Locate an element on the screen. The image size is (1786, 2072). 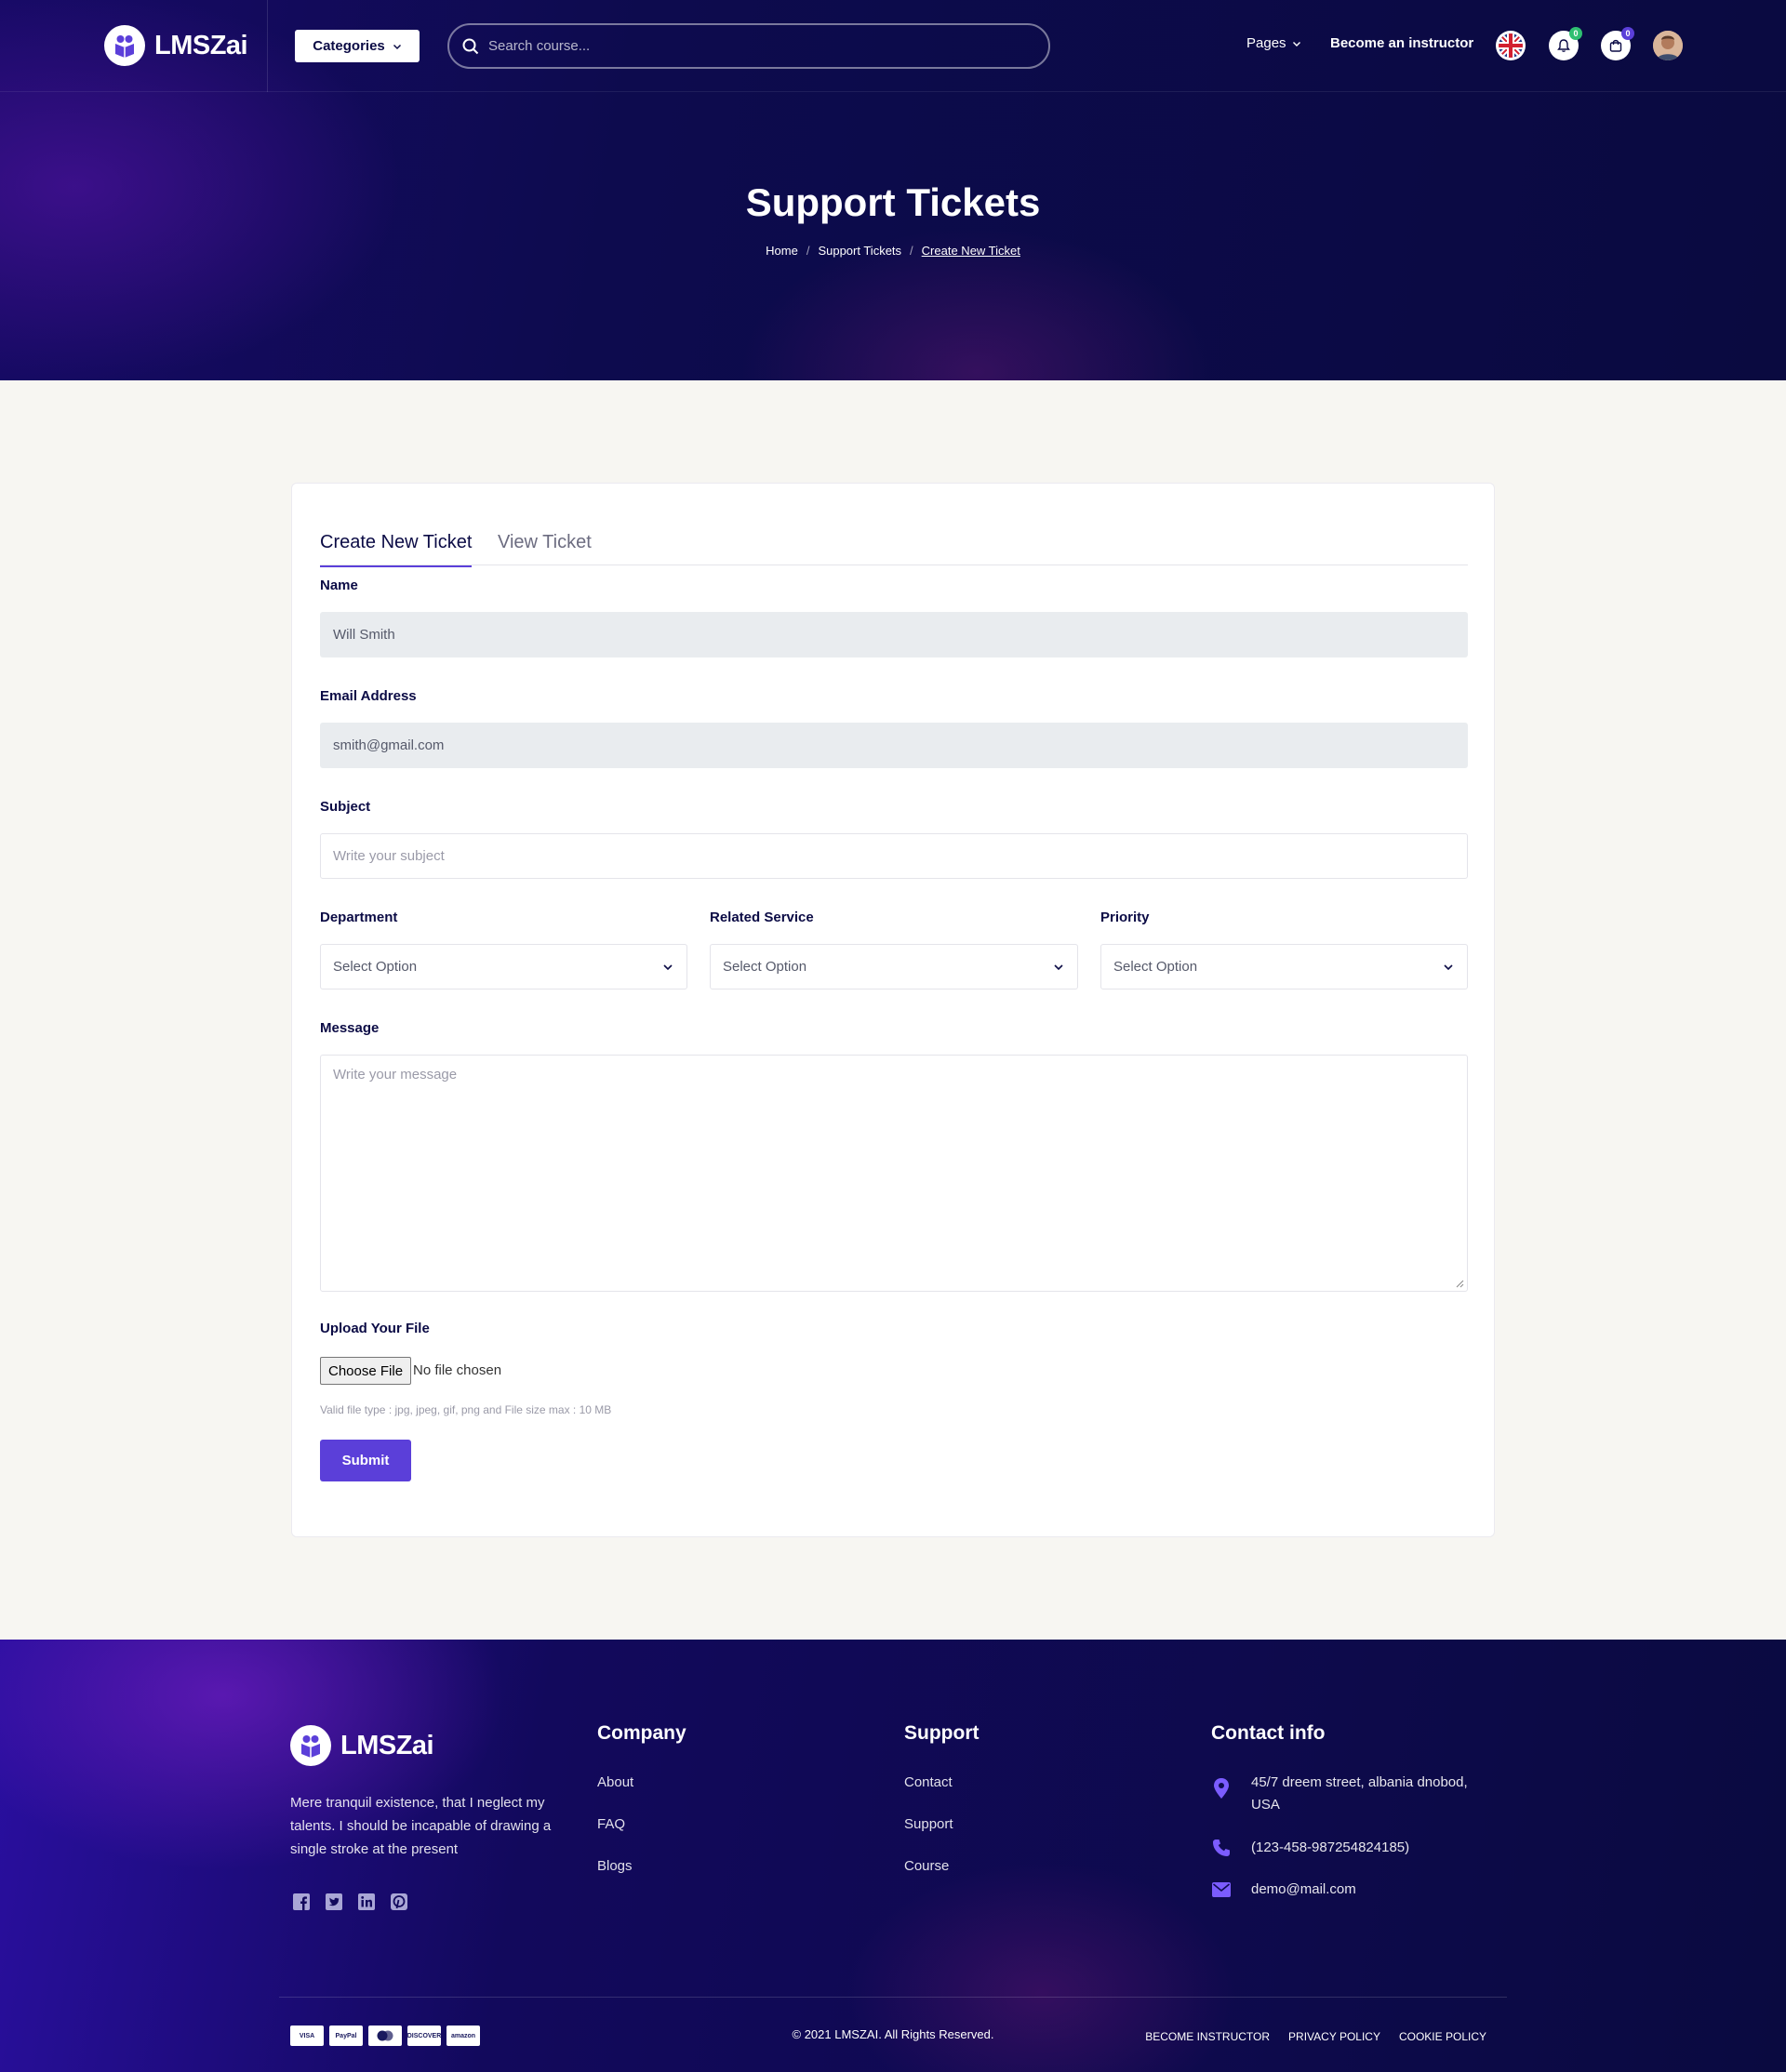
tab-create-new-ticket: Create New Ticket is located at coordinates (396, 549).